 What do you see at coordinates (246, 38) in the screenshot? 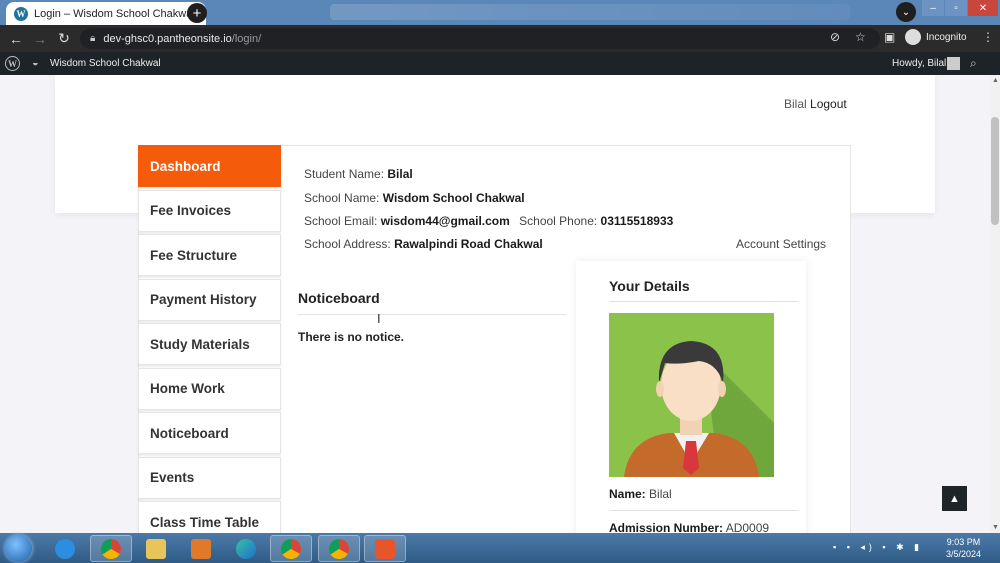
I see `url-path: /login/` at bounding box center [246, 38].